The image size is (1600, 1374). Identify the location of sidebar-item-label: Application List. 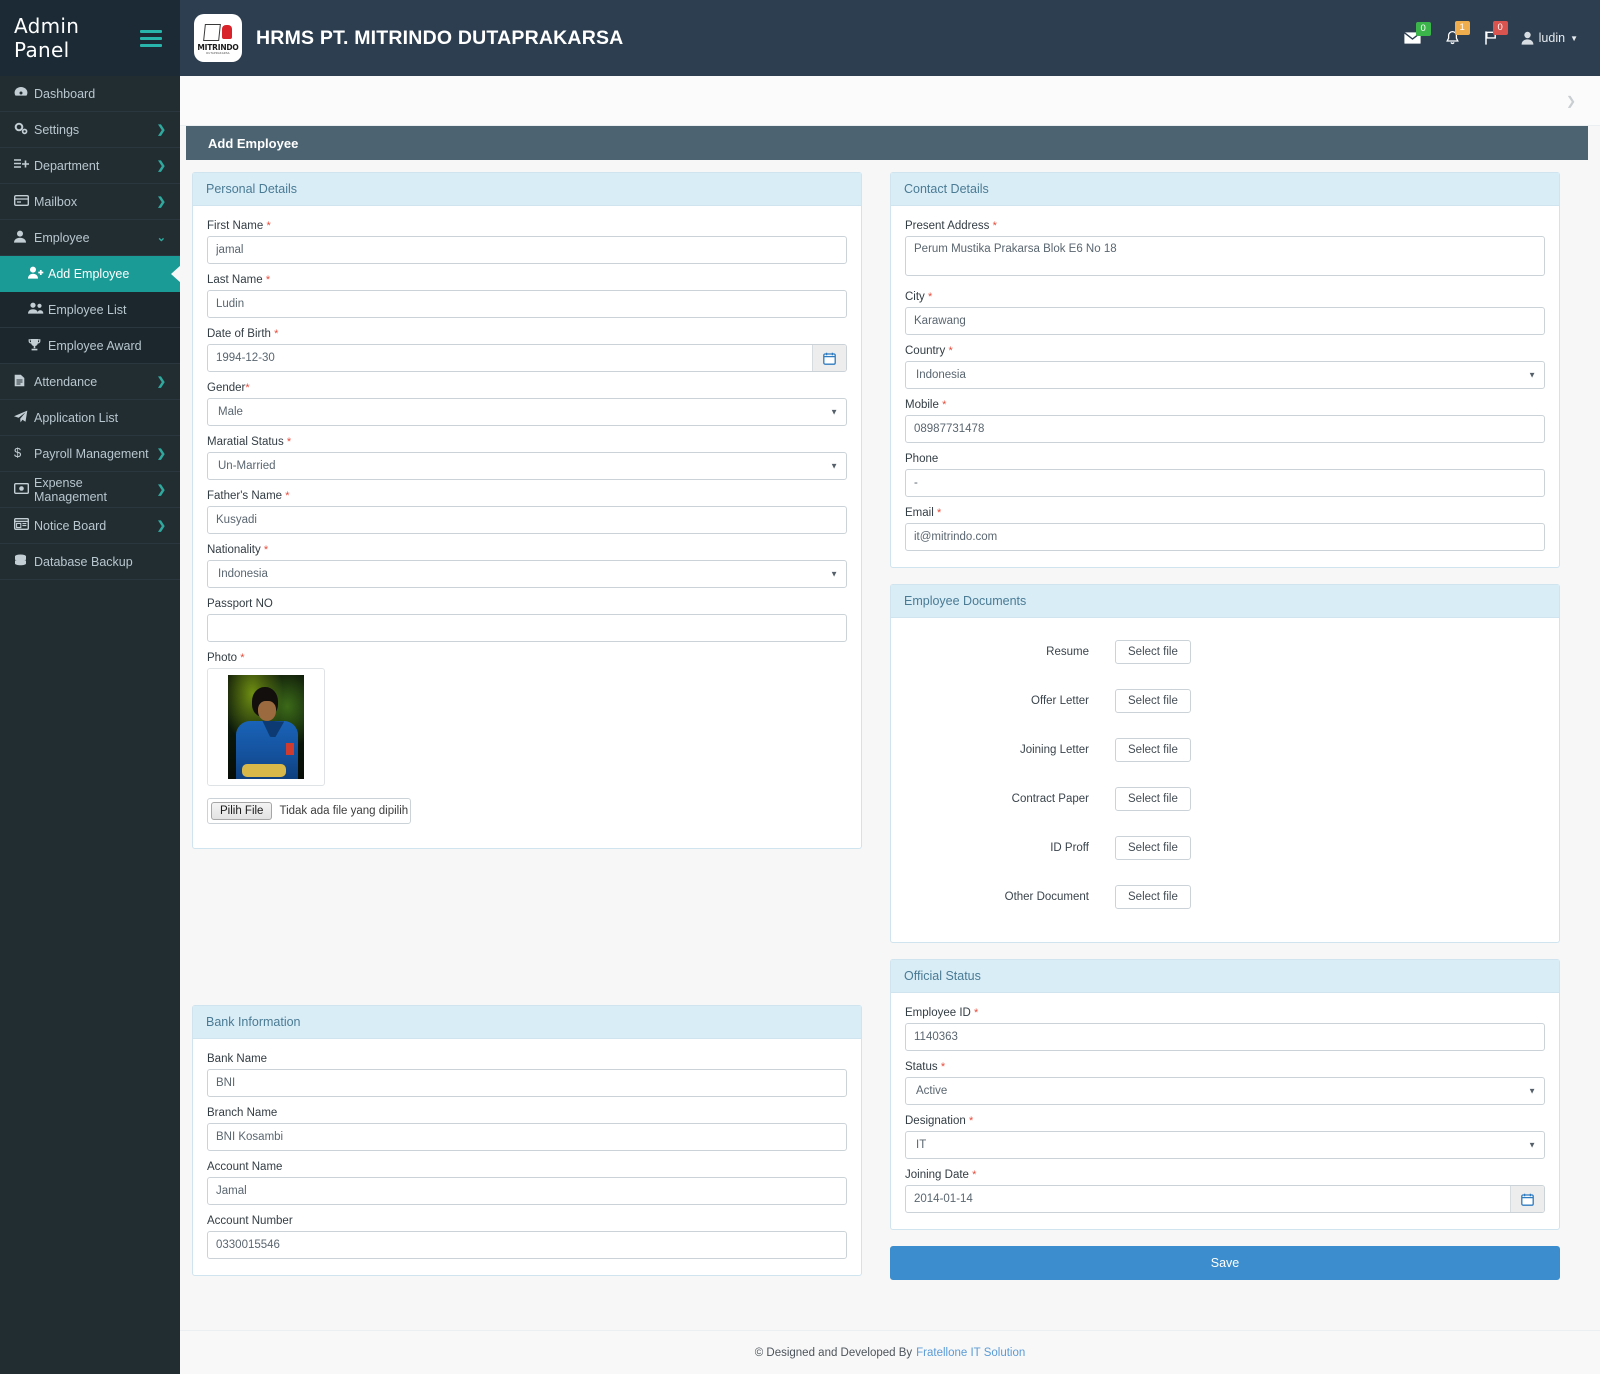
(76, 417).